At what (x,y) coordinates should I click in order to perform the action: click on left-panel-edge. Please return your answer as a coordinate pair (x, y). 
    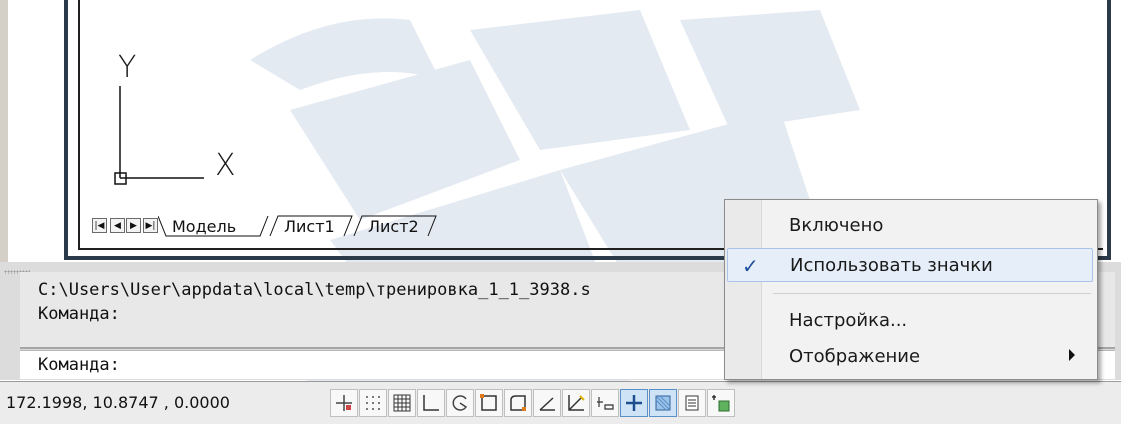
    Looking at the image, I should click on (4, 131).